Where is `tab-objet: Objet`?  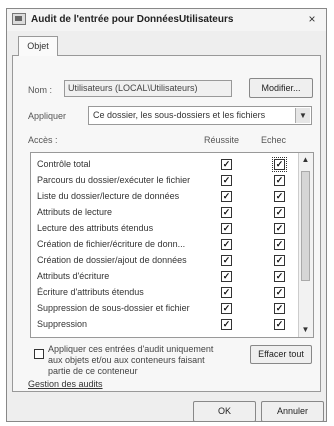
tab-objet: Objet is located at coordinates (38, 46).